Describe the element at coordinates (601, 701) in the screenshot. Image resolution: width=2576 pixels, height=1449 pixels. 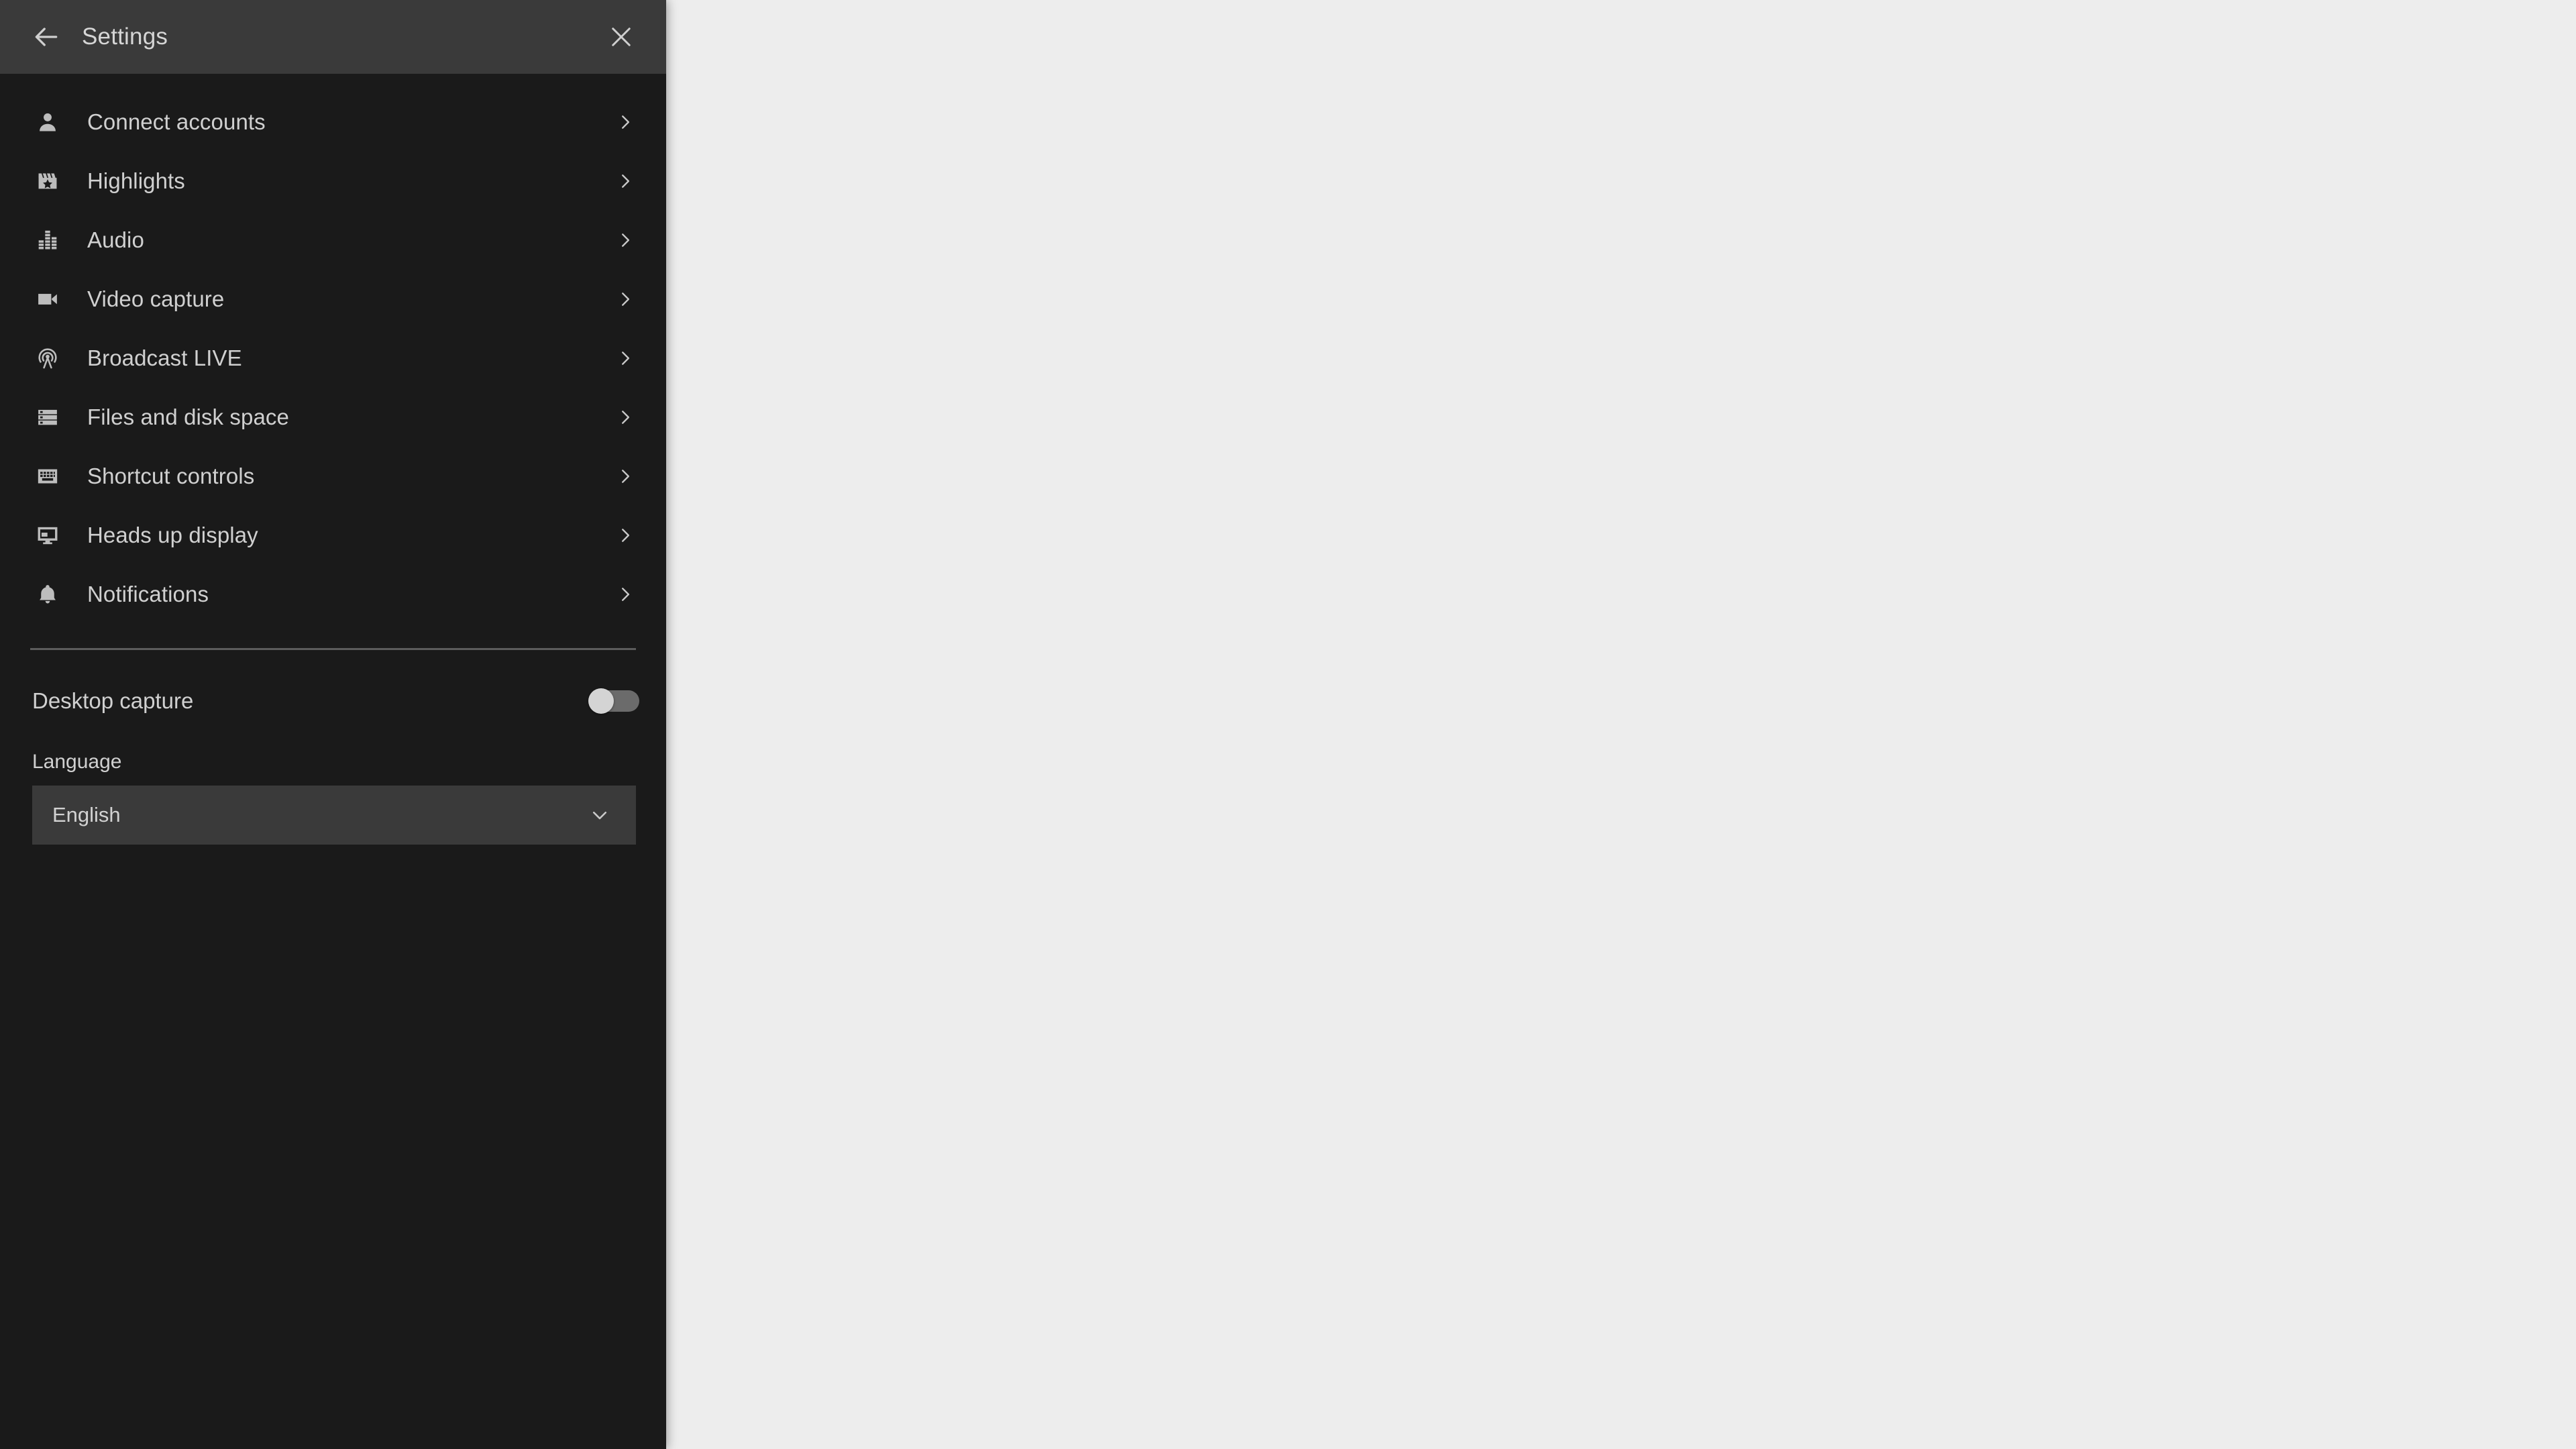
I see `toggle-knob` at that location.